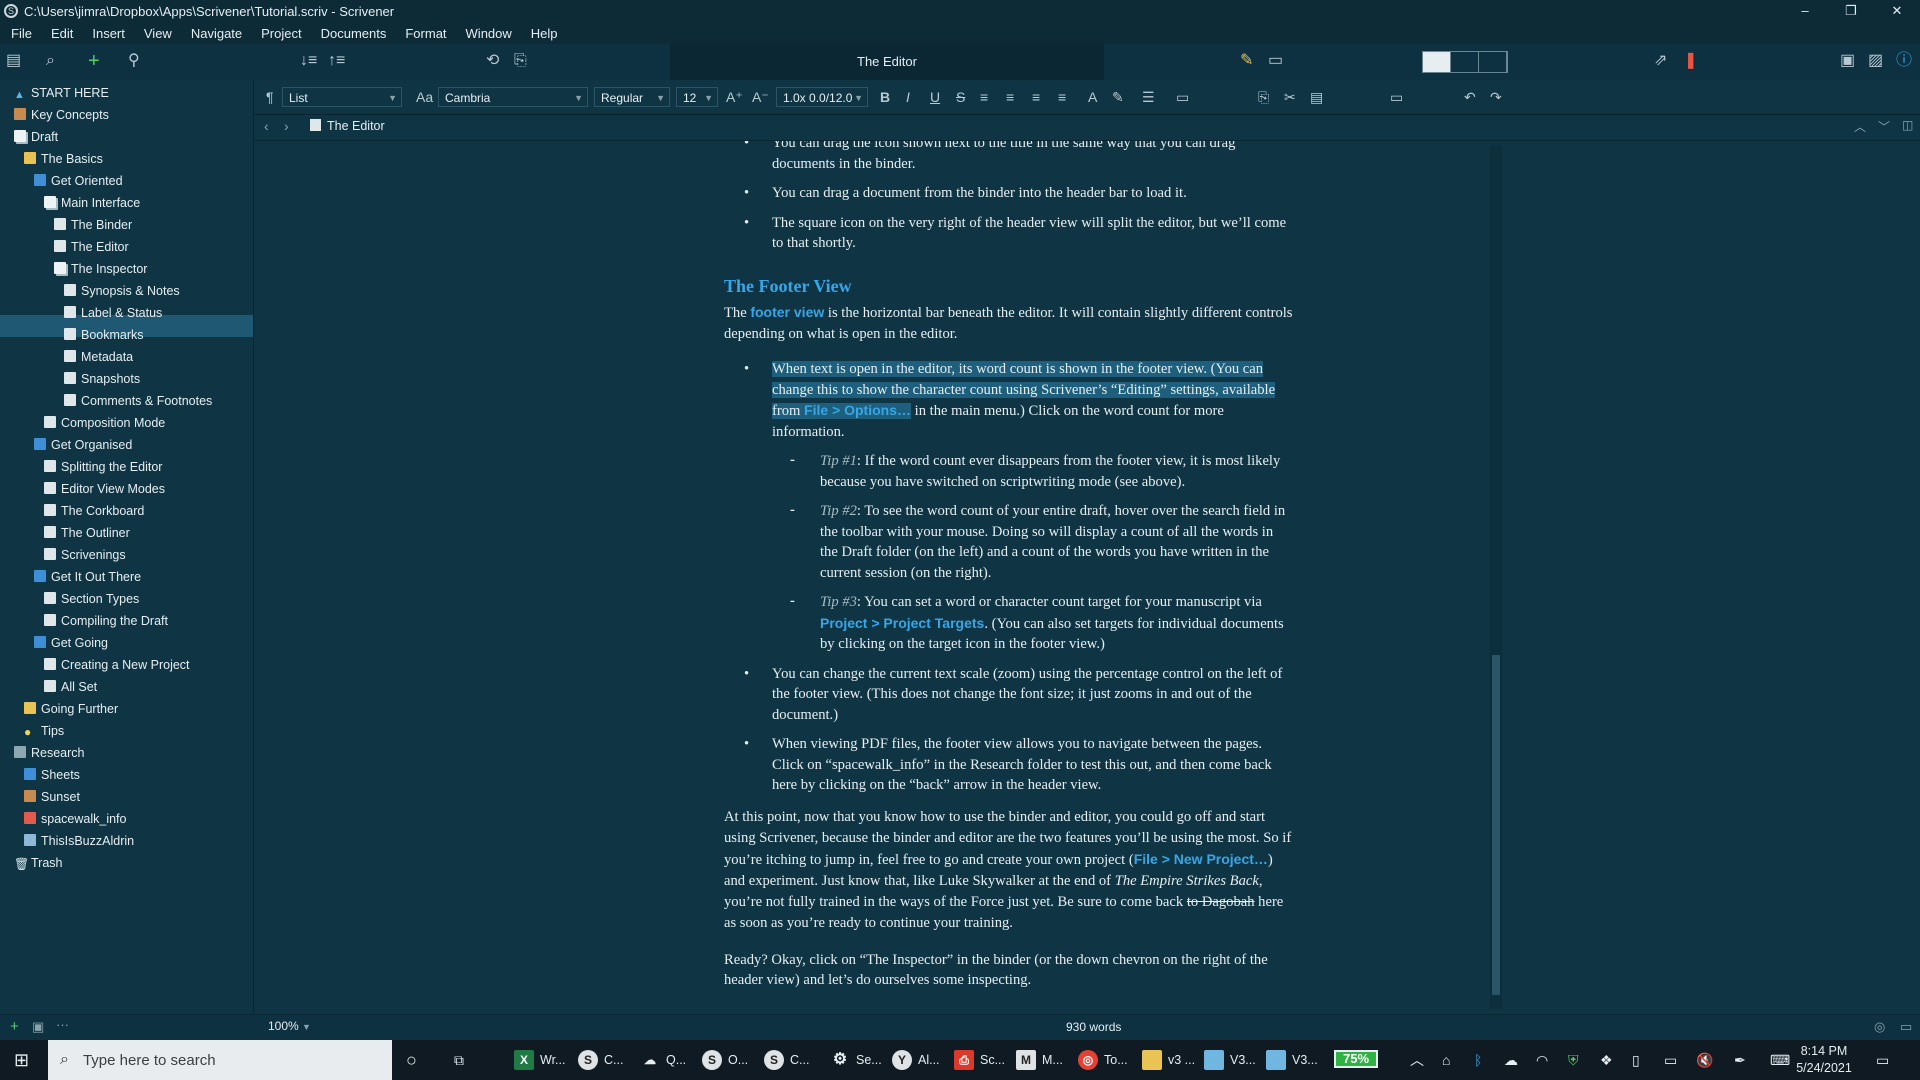  I want to click on text-color-icon: A, so click(1092, 97).